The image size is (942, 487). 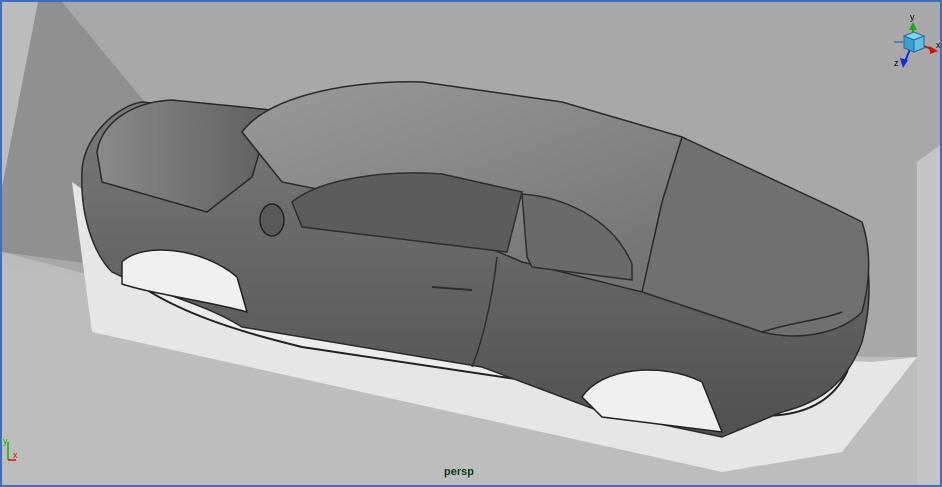 What do you see at coordinates (459, 472) in the screenshot?
I see `camera-name-label: persp` at bounding box center [459, 472].